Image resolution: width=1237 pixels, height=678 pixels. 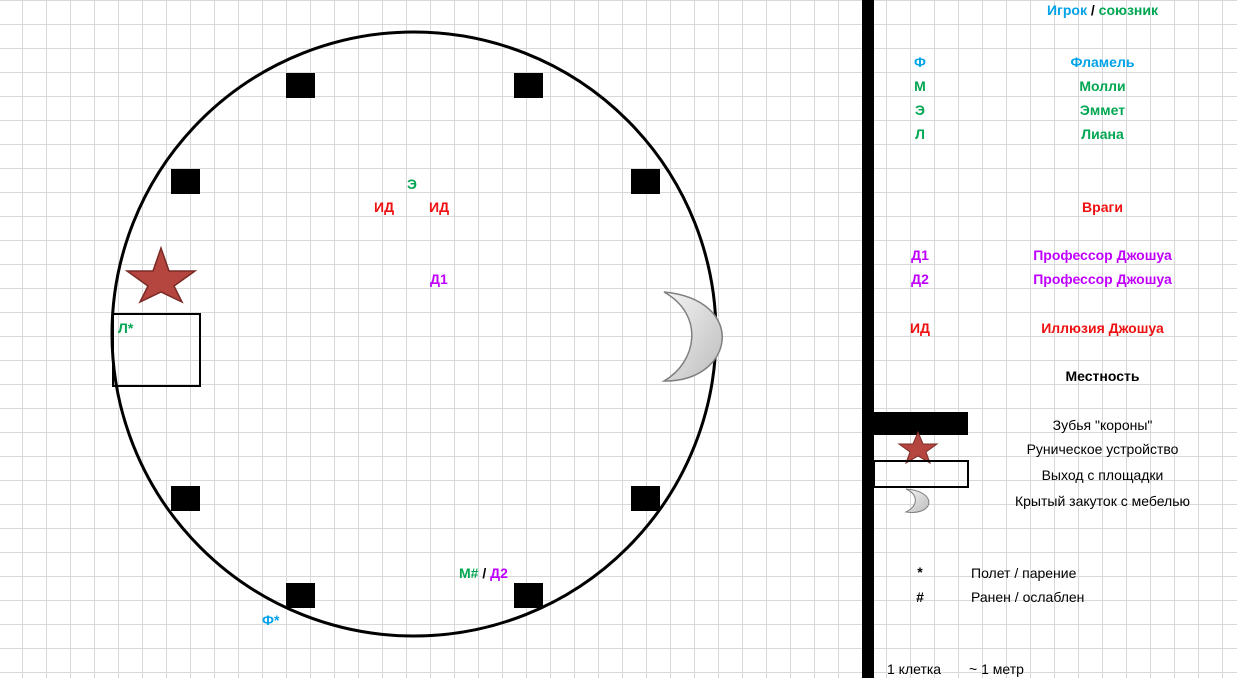 What do you see at coordinates (1102, 207) in the screenshot?
I see `legend-enemies-title: Враги` at bounding box center [1102, 207].